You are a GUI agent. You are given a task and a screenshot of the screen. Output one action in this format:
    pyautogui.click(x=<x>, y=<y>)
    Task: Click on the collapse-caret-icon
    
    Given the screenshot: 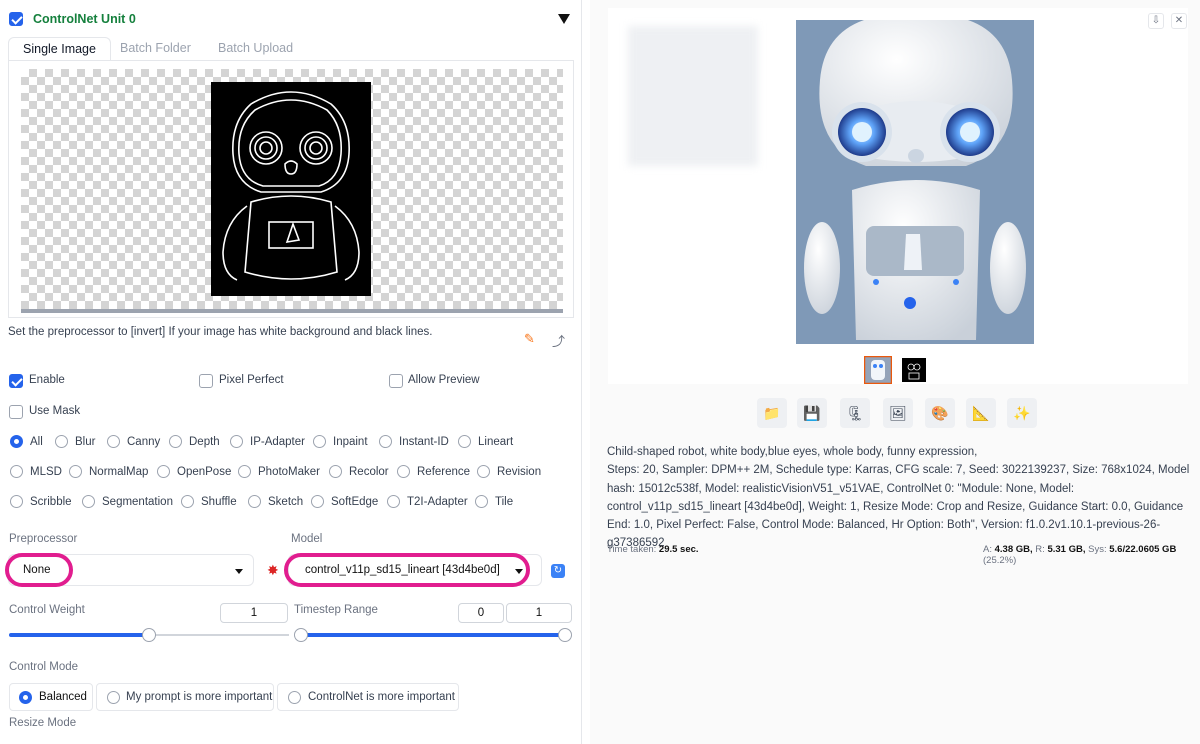 What is the action you would take?
    pyautogui.click(x=564, y=19)
    